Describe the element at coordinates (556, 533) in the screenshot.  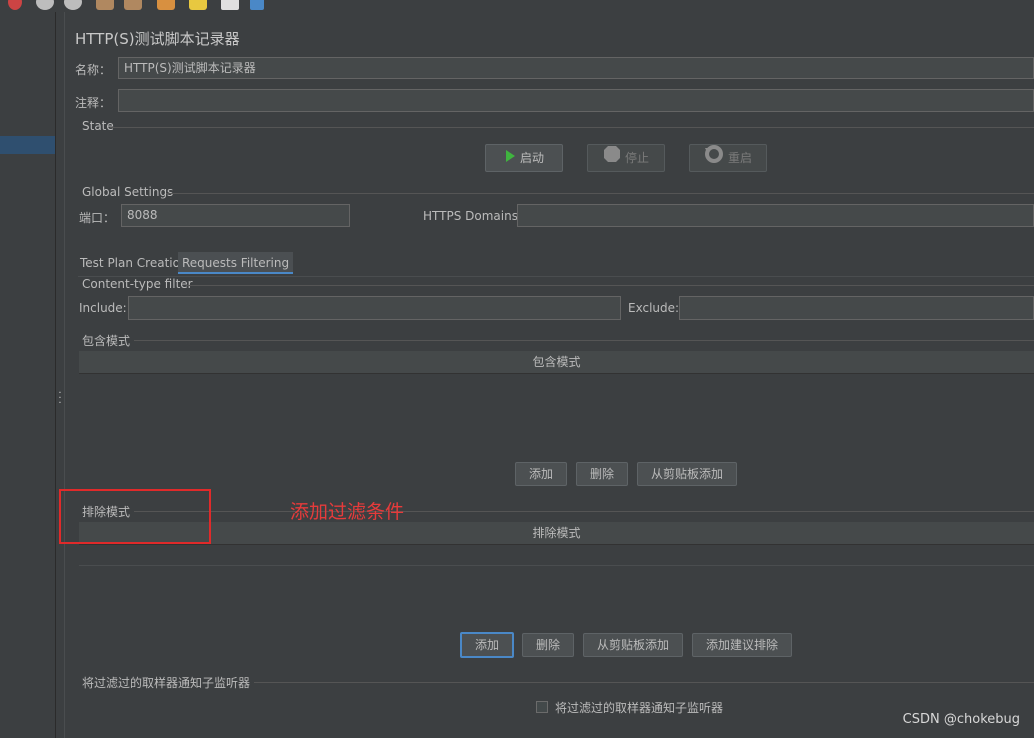
I see `exclude-patterns-column-header: 排除模式` at that location.